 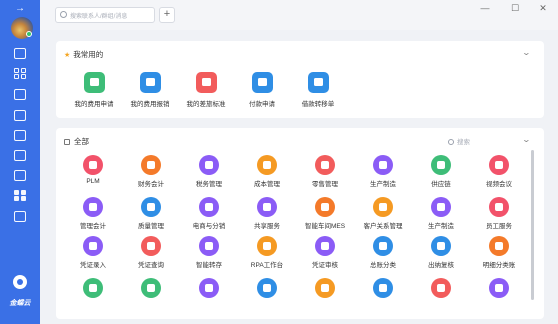 I want to click on favorite-app-label: 我的费用报销, so click(x=150, y=104).